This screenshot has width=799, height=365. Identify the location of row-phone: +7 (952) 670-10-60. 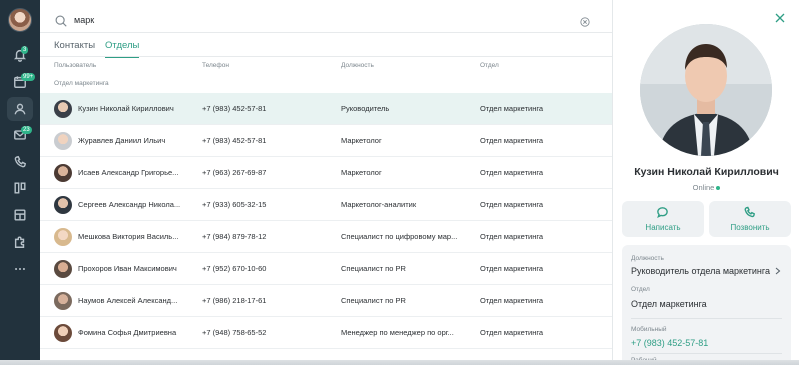
(234, 268).